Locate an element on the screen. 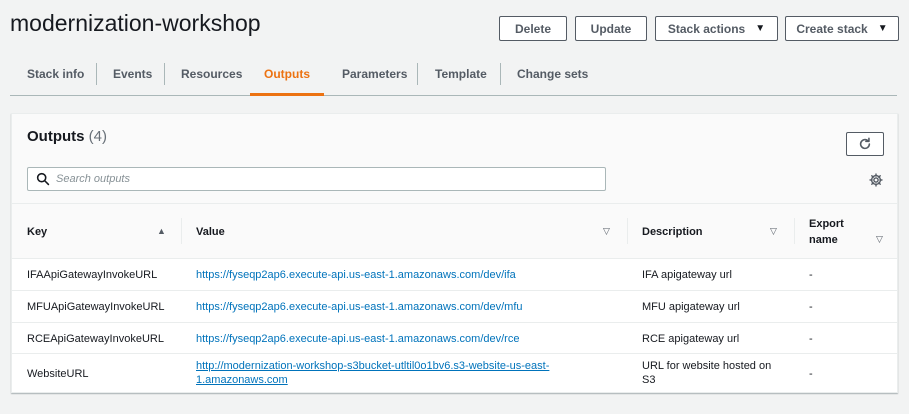  output-description: RCE apigateway url is located at coordinates (691, 339).